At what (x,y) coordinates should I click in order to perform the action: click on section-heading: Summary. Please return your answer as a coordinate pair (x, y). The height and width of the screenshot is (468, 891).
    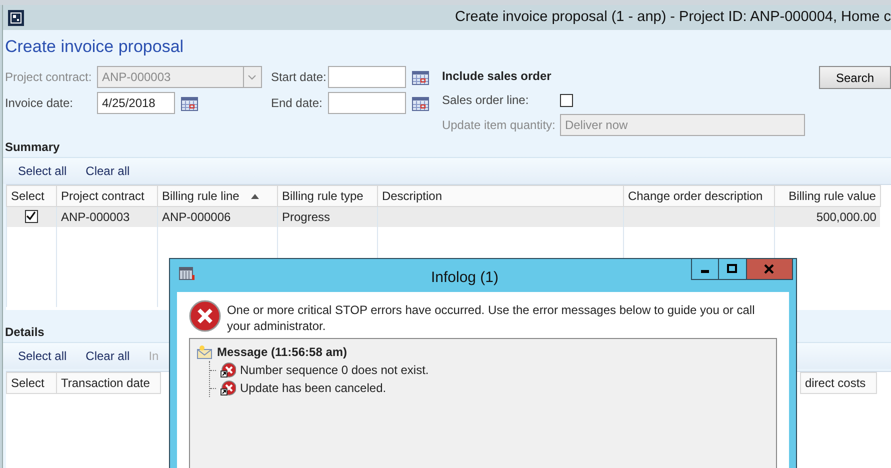
    Looking at the image, I should click on (32, 147).